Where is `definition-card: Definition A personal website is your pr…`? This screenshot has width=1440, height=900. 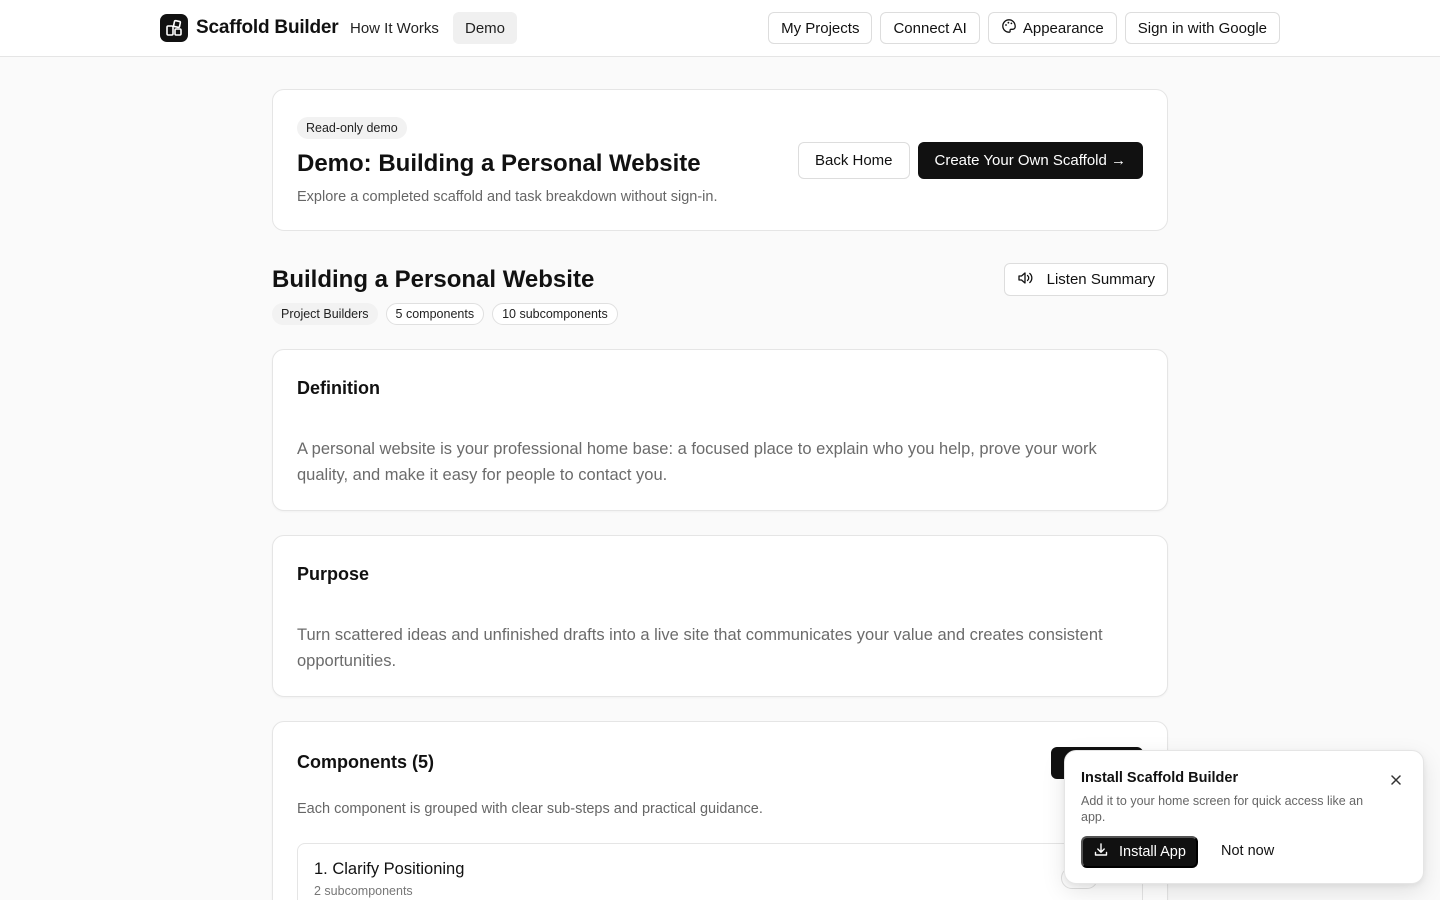
definition-card: Definition A personal website is your pr… is located at coordinates (720, 430).